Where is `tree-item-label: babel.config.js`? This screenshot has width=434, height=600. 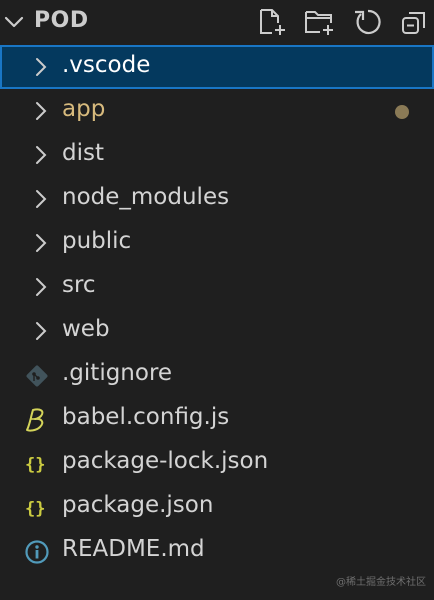
tree-item-label: babel.config.js is located at coordinates (146, 417).